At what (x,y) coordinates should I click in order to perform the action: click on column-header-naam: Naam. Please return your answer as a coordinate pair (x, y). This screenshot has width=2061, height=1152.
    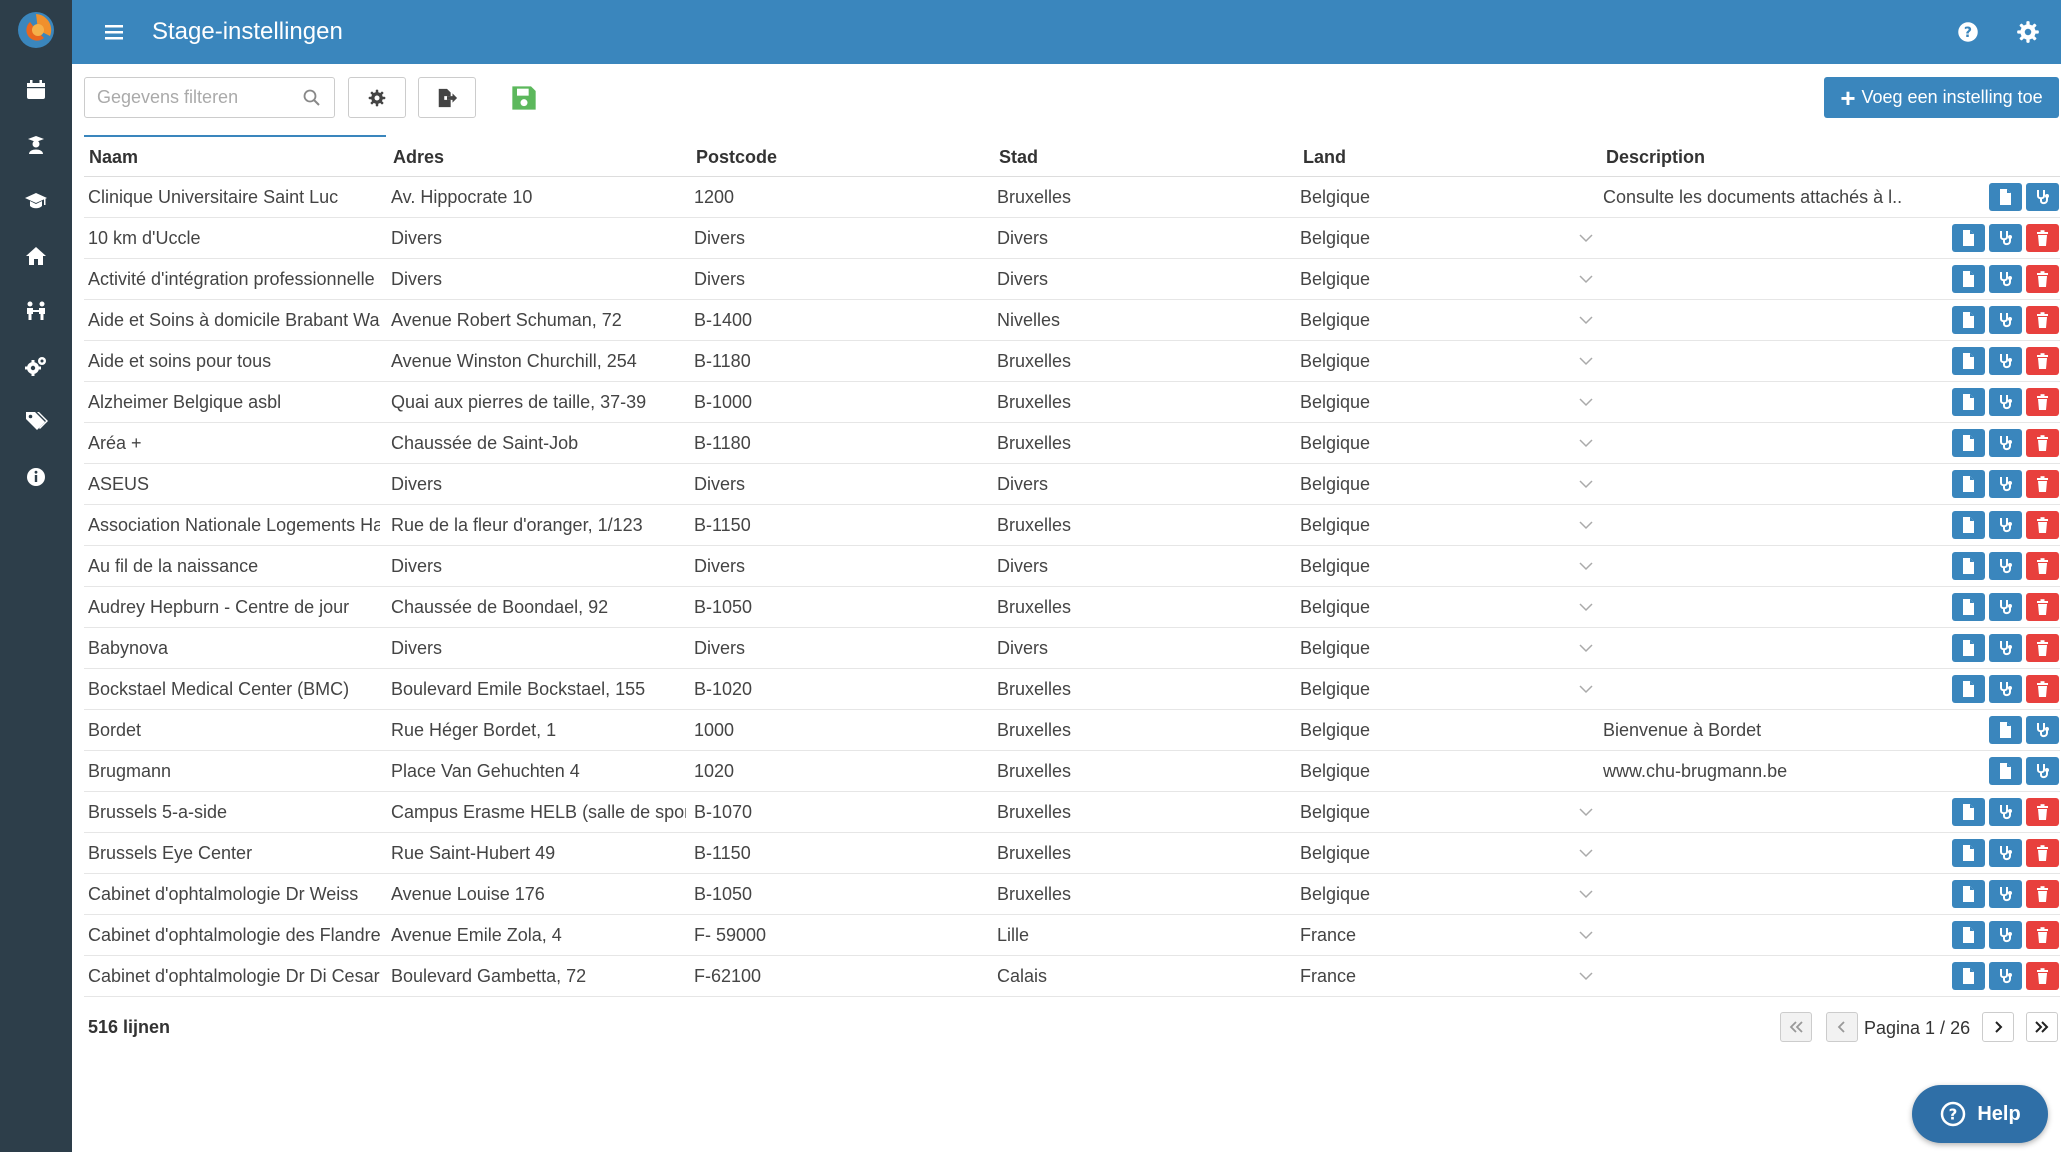
    Looking at the image, I should click on (113, 157).